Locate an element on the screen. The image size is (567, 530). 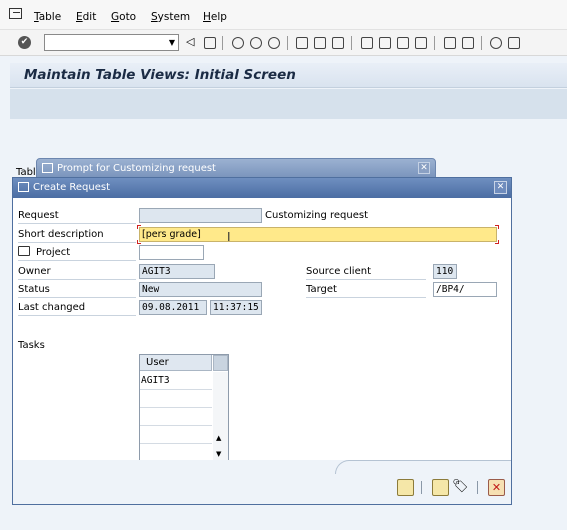
prompt-dialog-title: Prompt for Customizing request is located at coordinates (136, 168).